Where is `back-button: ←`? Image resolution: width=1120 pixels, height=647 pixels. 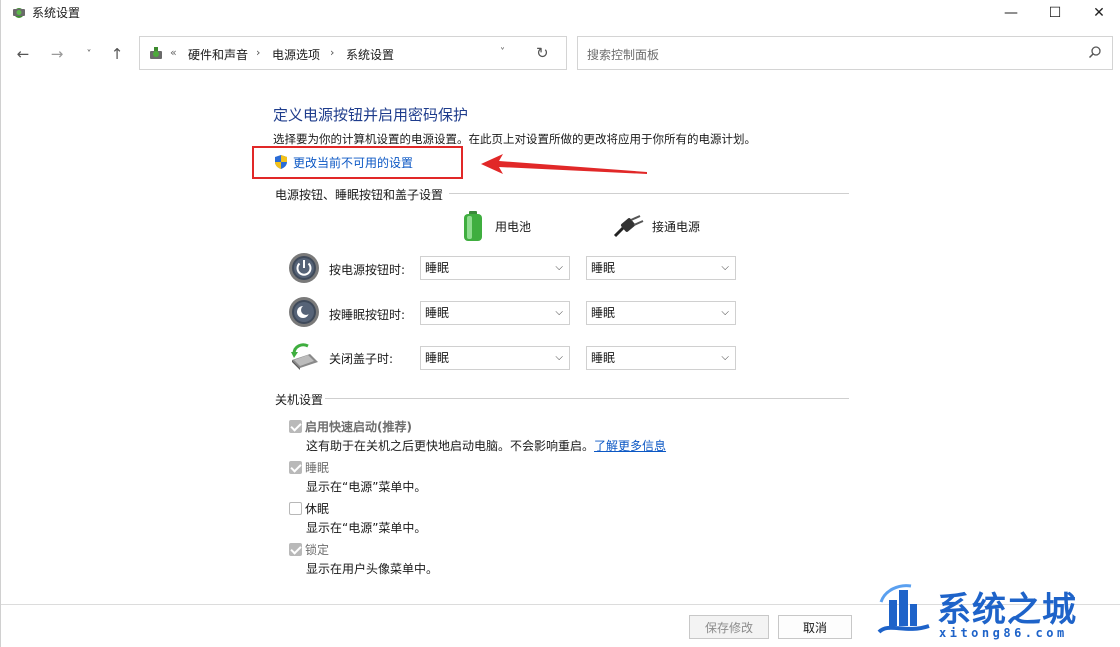
back-button: ← is located at coordinates (23, 54).